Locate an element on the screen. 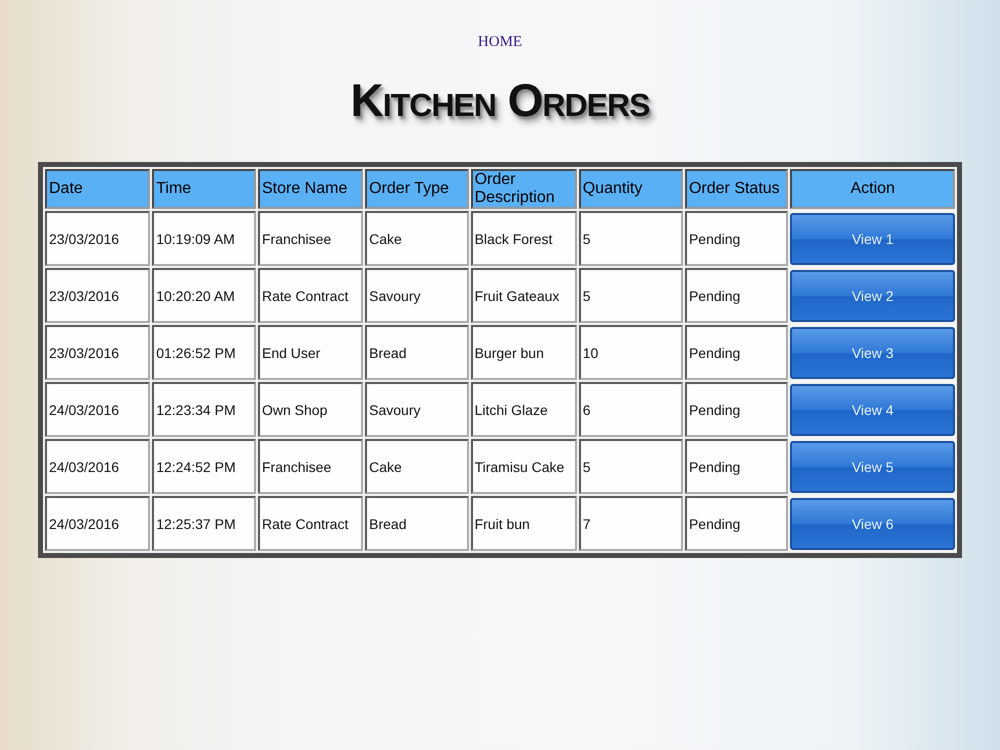 The width and height of the screenshot is (1000, 750). table-cell: 7 is located at coordinates (630, 524).